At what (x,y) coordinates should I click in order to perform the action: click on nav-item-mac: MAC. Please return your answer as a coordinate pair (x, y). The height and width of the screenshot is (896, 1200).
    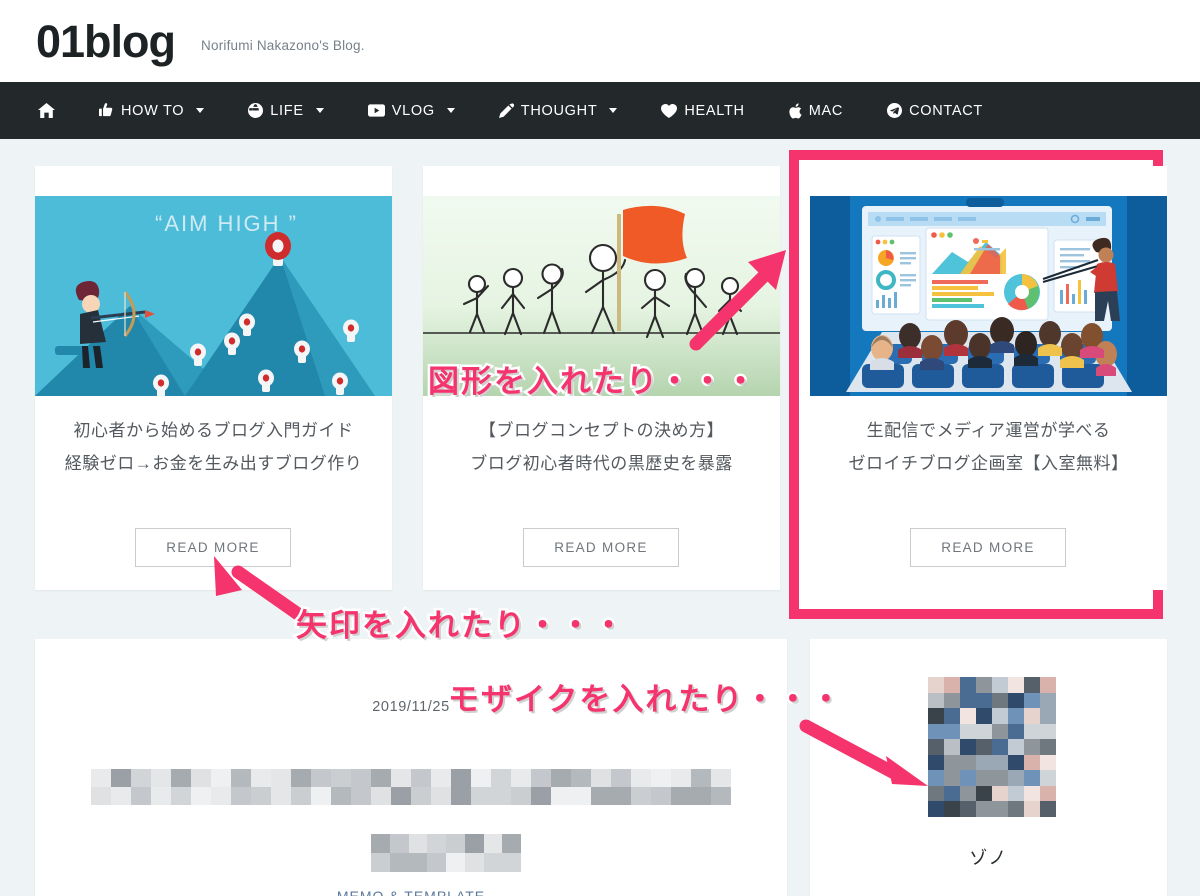
    Looking at the image, I should click on (816, 110).